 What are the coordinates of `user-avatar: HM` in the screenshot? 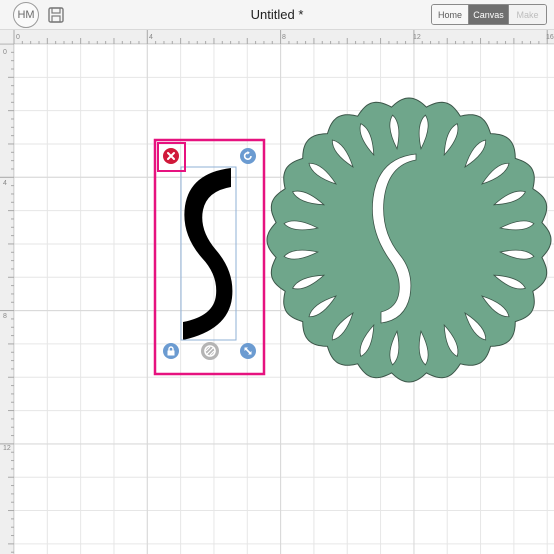 It's located at (26, 15).